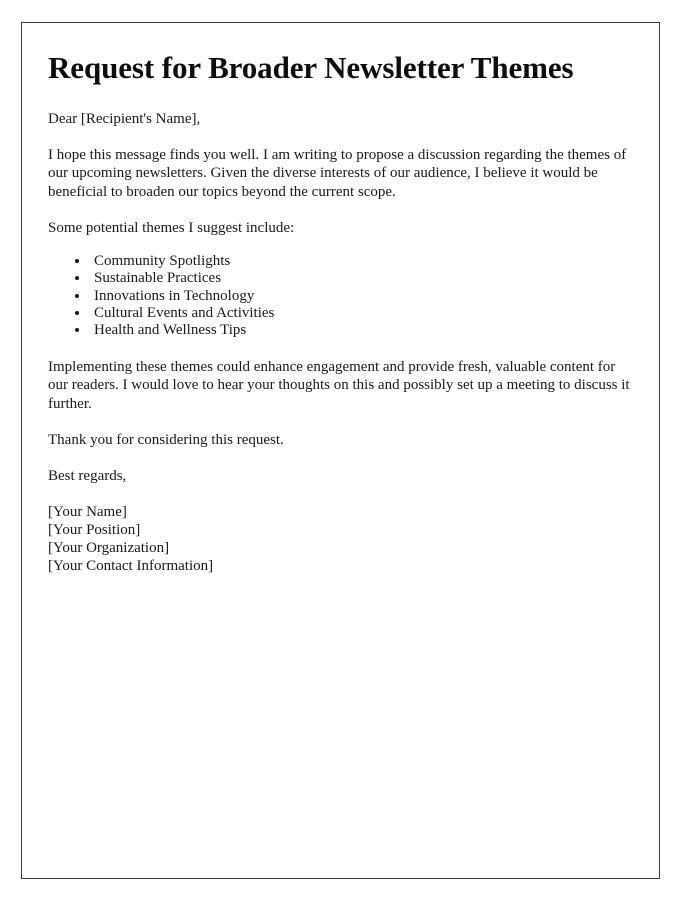 The height and width of the screenshot is (900, 700). What do you see at coordinates (87, 476) in the screenshot?
I see `letter-sign-off: Best regards,` at bounding box center [87, 476].